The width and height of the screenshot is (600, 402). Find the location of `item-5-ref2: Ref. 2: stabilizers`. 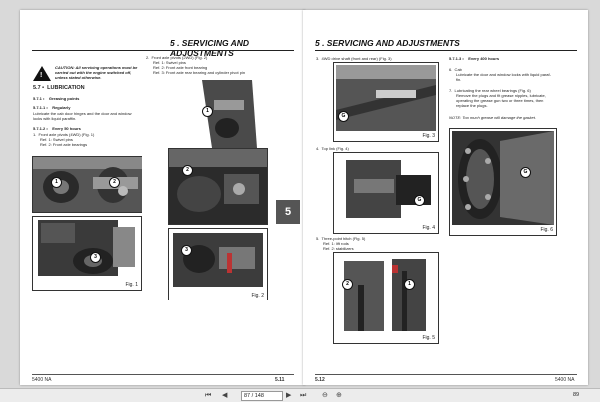

item-5-ref2: Ref. 2: stabilizers is located at coordinates (338, 248).